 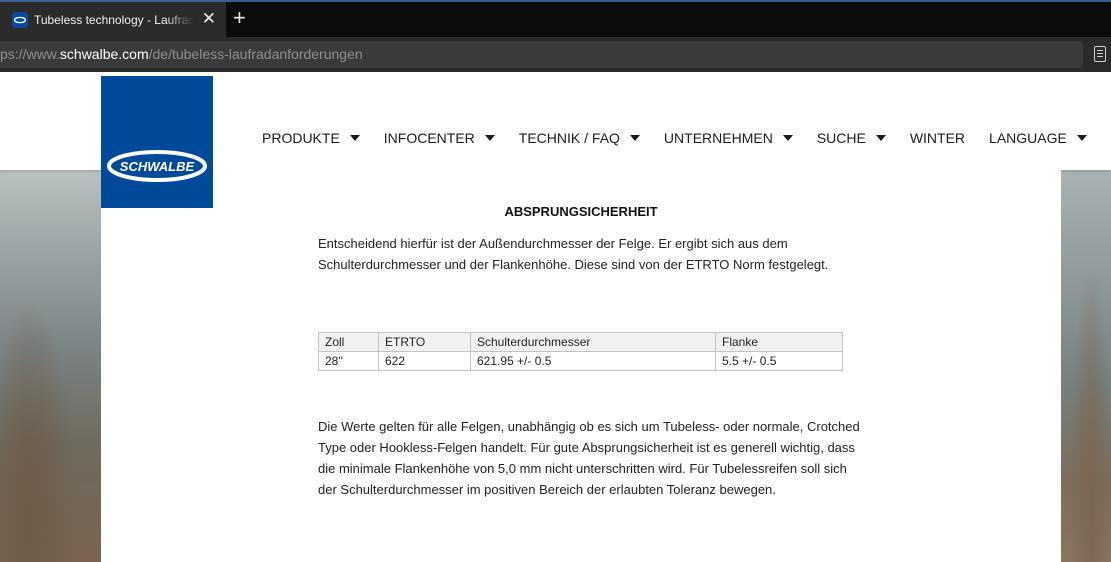 I want to click on nav-item-language: LANGUAGE, so click(x=1038, y=138).